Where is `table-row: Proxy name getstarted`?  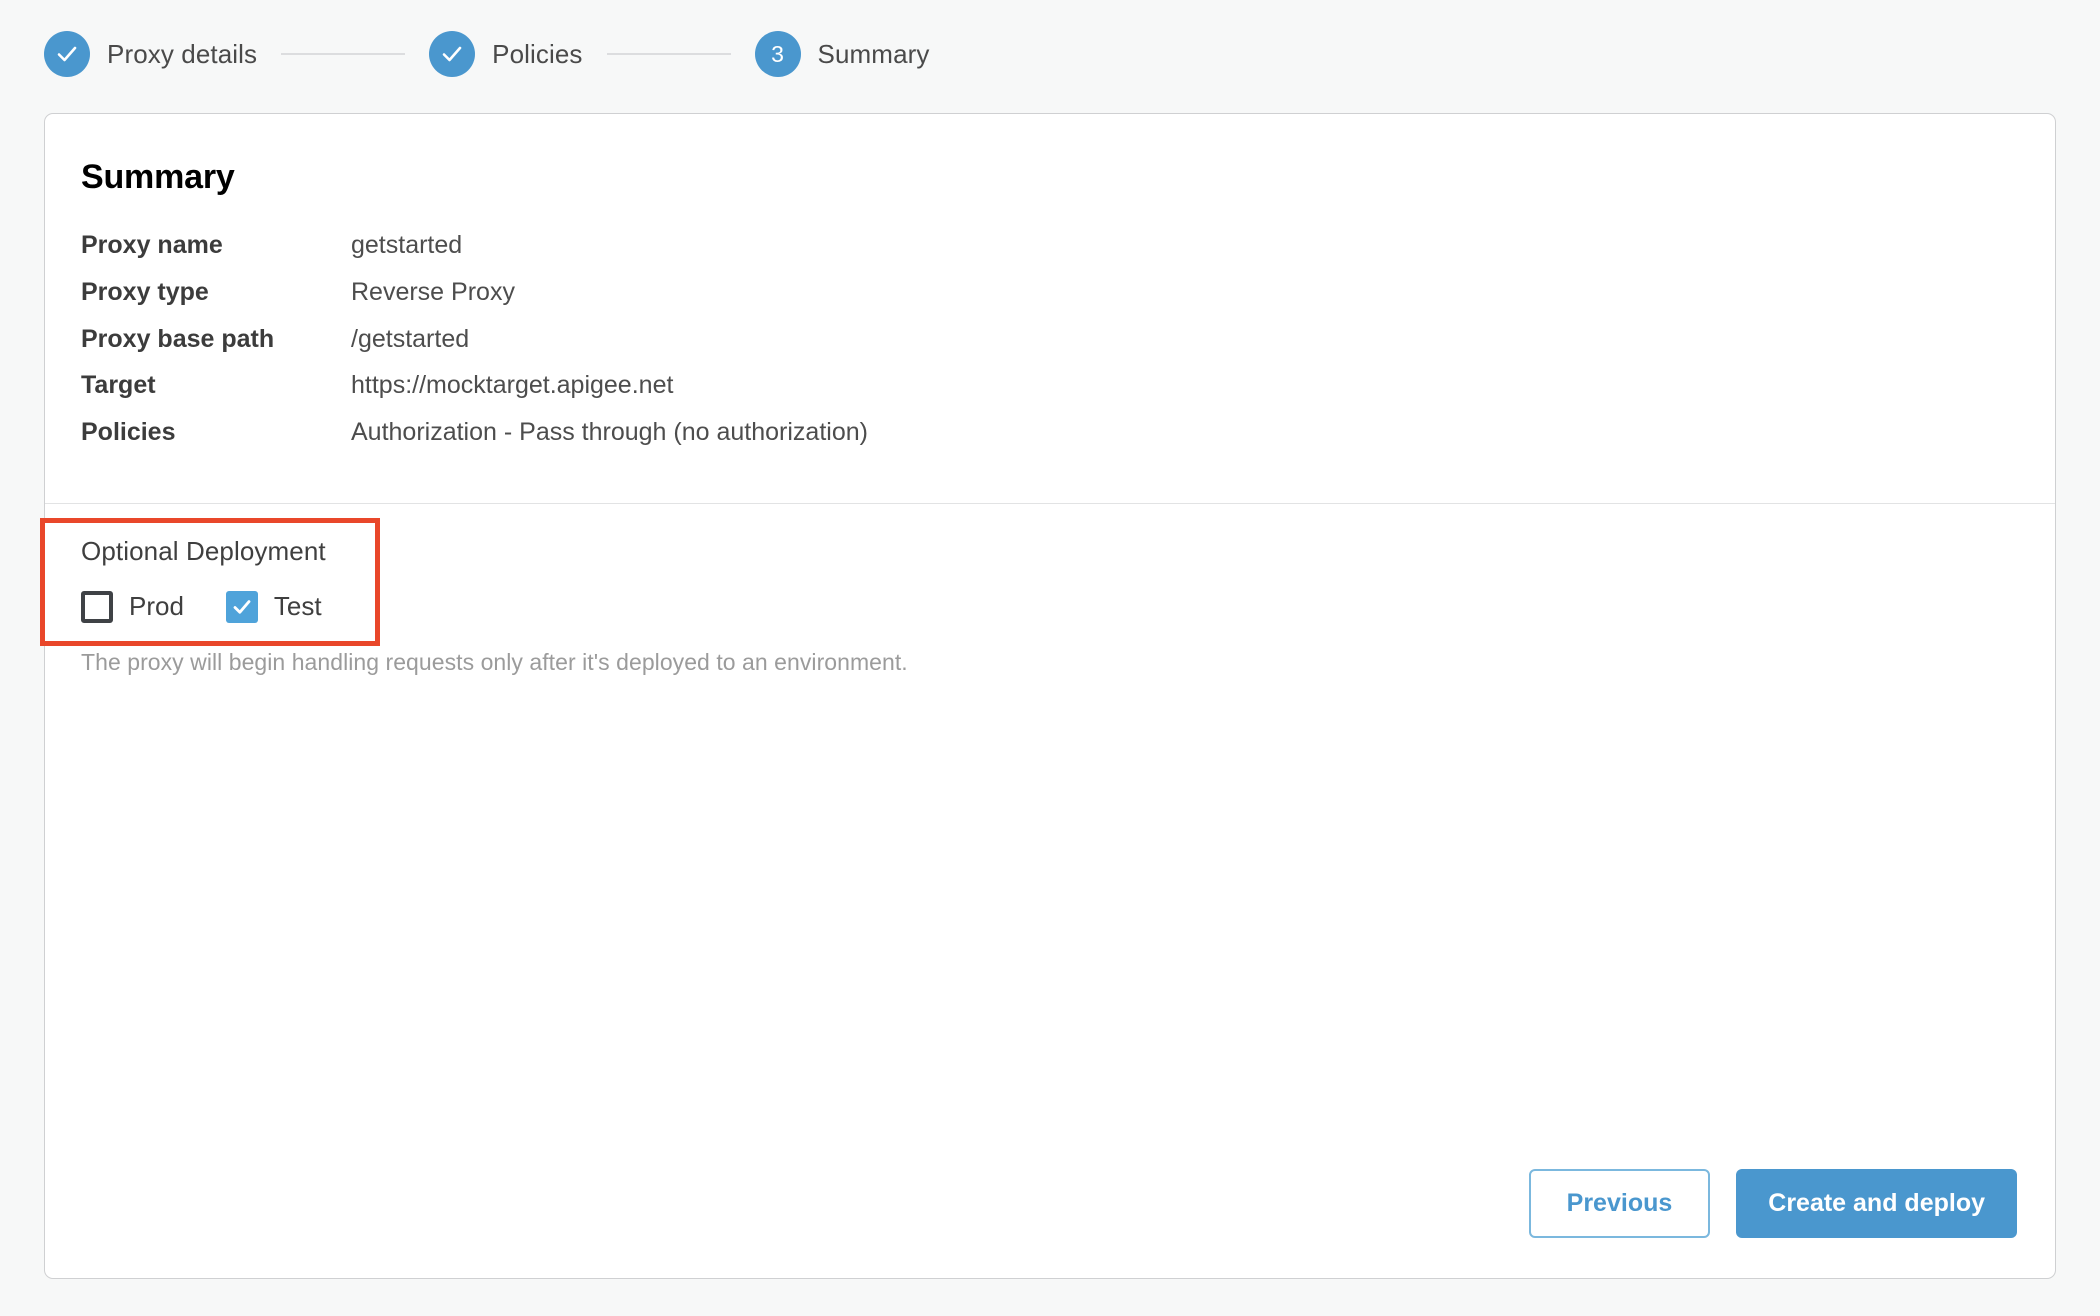 table-row: Proxy name getstarted is located at coordinates (474, 254).